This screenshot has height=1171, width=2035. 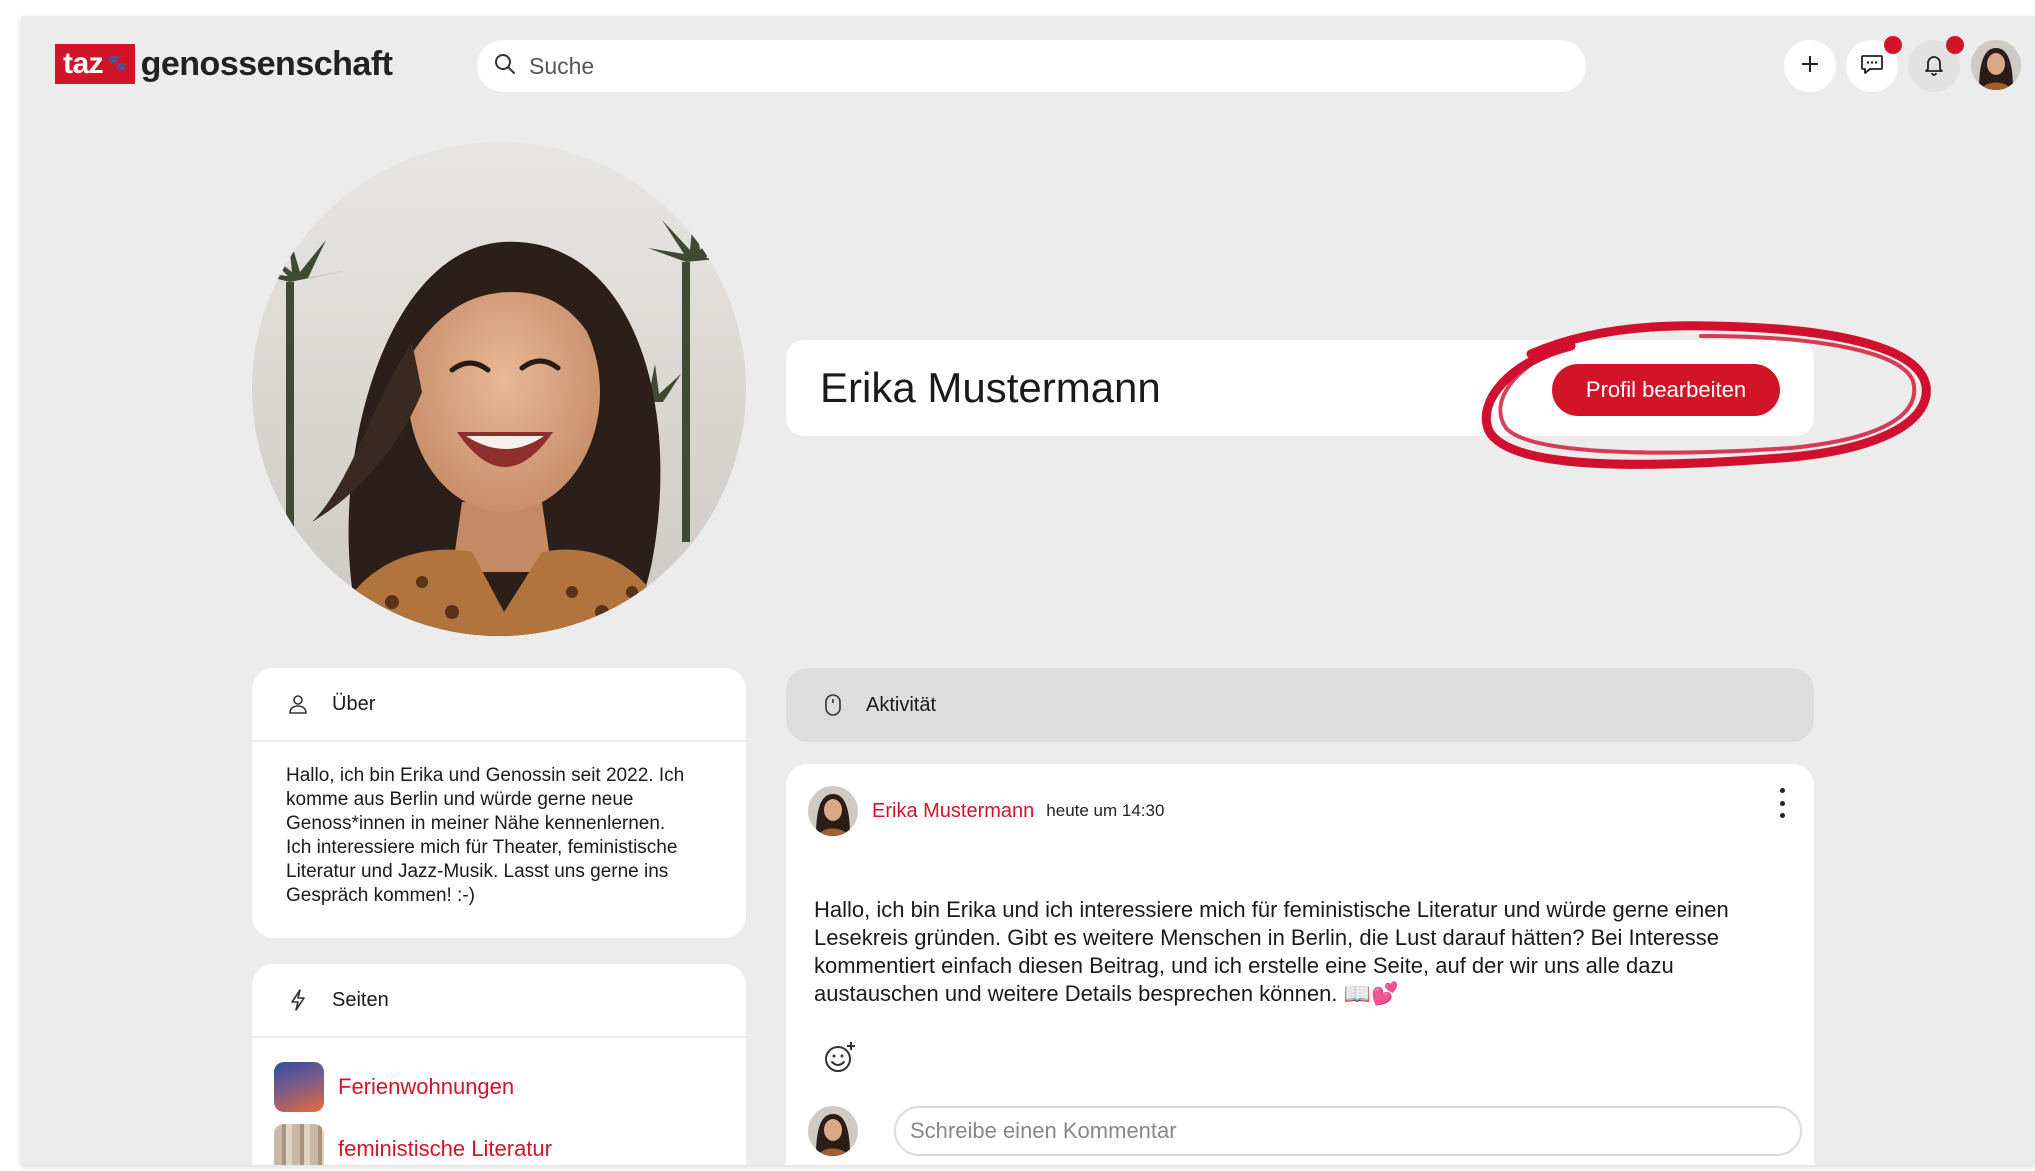 I want to click on post-timestamp: heute um 14:30, so click(x=1105, y=810).